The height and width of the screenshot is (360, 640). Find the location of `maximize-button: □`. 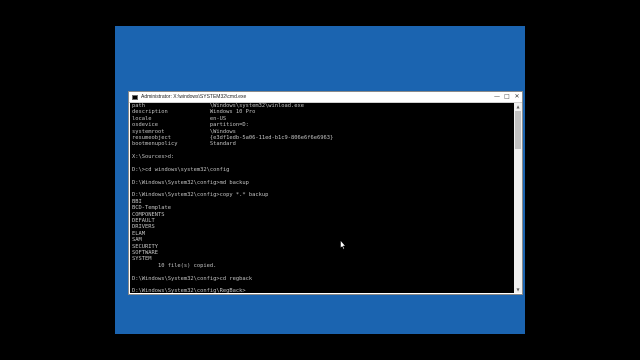

maximize-button: □ is located at coordinates (507, 97).